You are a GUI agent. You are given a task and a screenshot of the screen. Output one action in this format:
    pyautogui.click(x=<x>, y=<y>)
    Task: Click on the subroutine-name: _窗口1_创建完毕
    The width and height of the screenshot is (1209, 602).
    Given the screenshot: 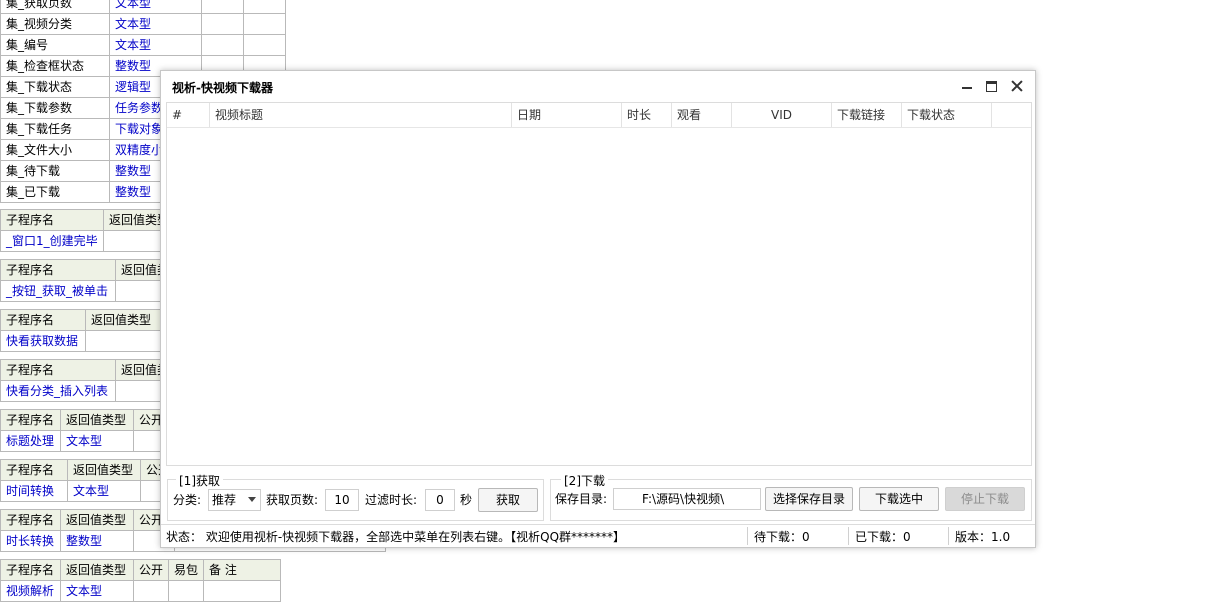 What is the action you would take?
    pyautogui.click(x=52, y=241)
    